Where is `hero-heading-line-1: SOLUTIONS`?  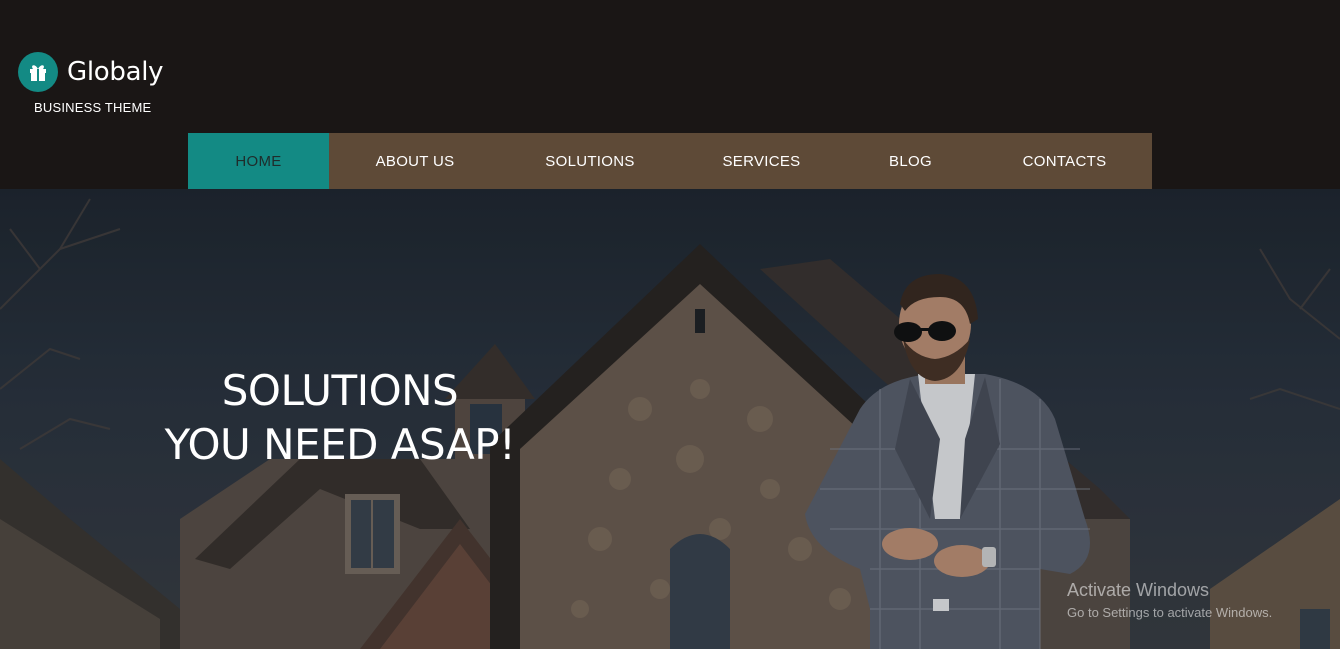
hero-heading-line-1: SOLUTIONS is located at coordinates (340, 390).